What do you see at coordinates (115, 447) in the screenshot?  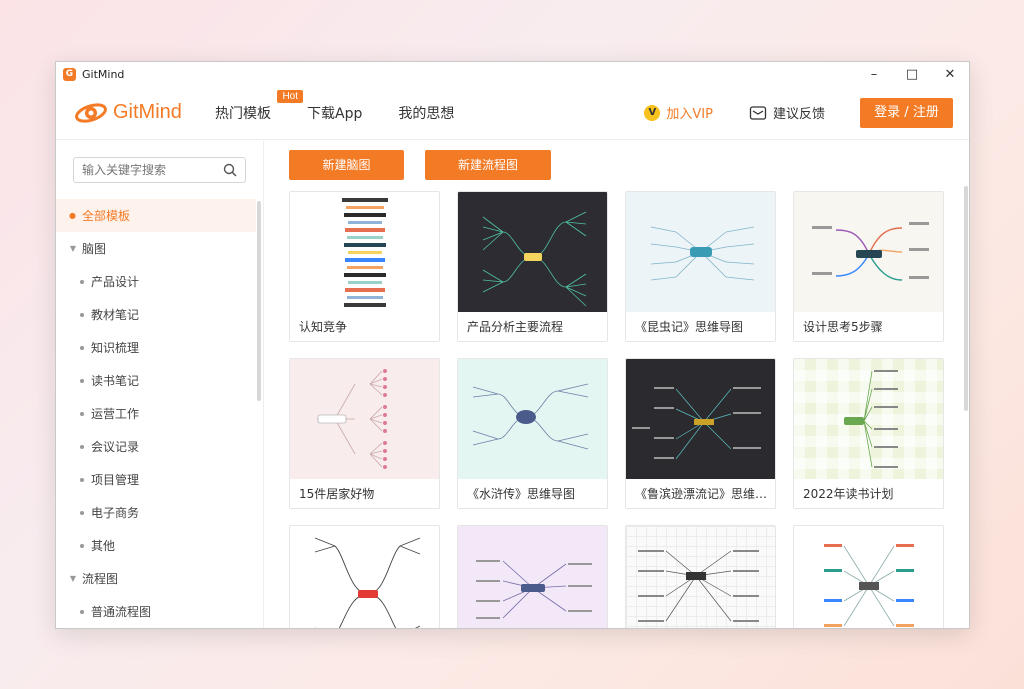 I see `sidebar-item-label: 会议记录` at bounding box center [115, 447].